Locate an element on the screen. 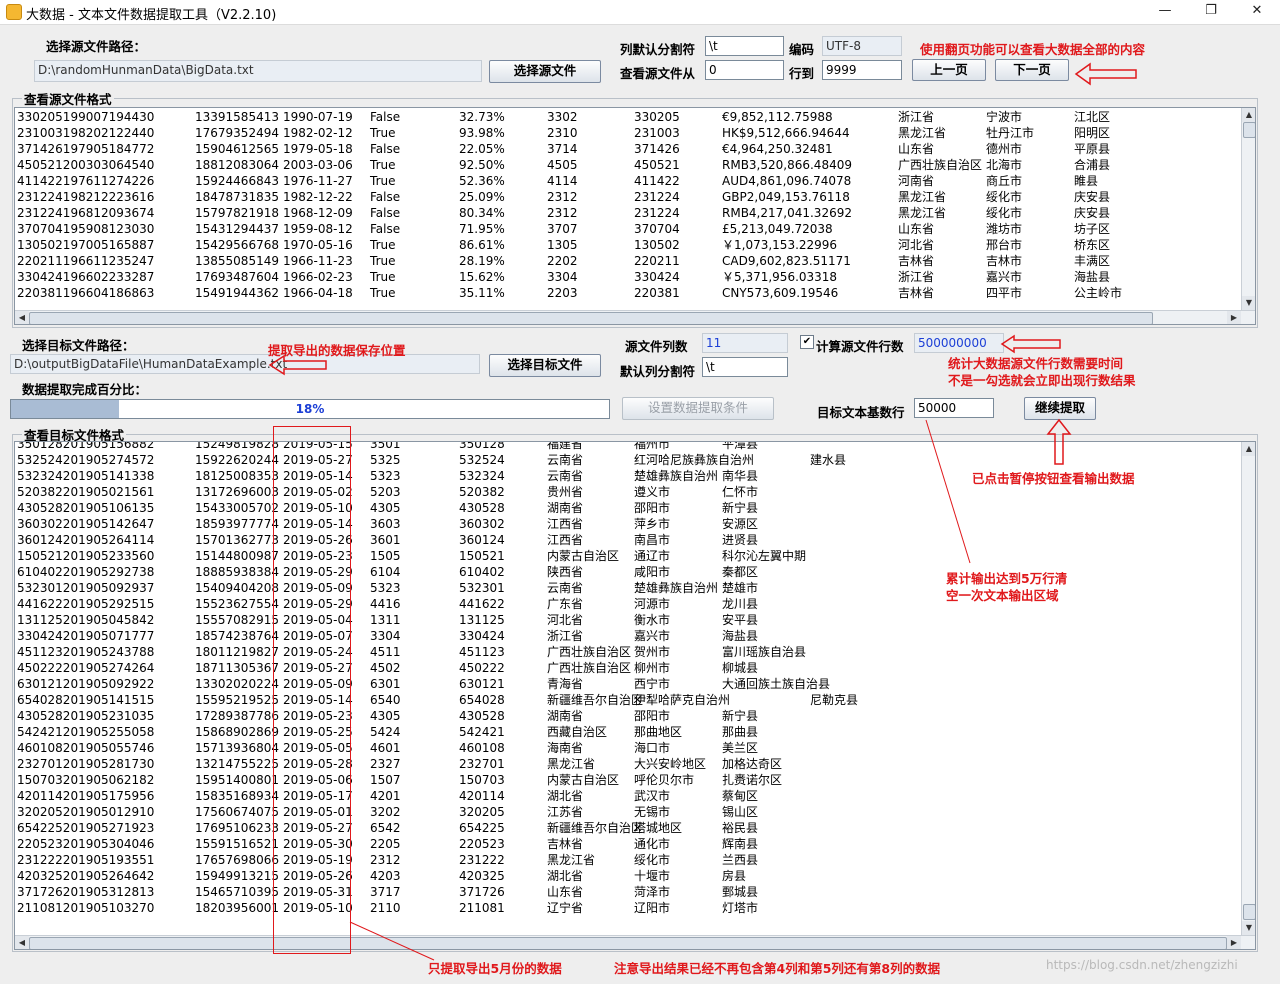  calc-rows-checkbox: ✔ is located at coordinates (807, 342).